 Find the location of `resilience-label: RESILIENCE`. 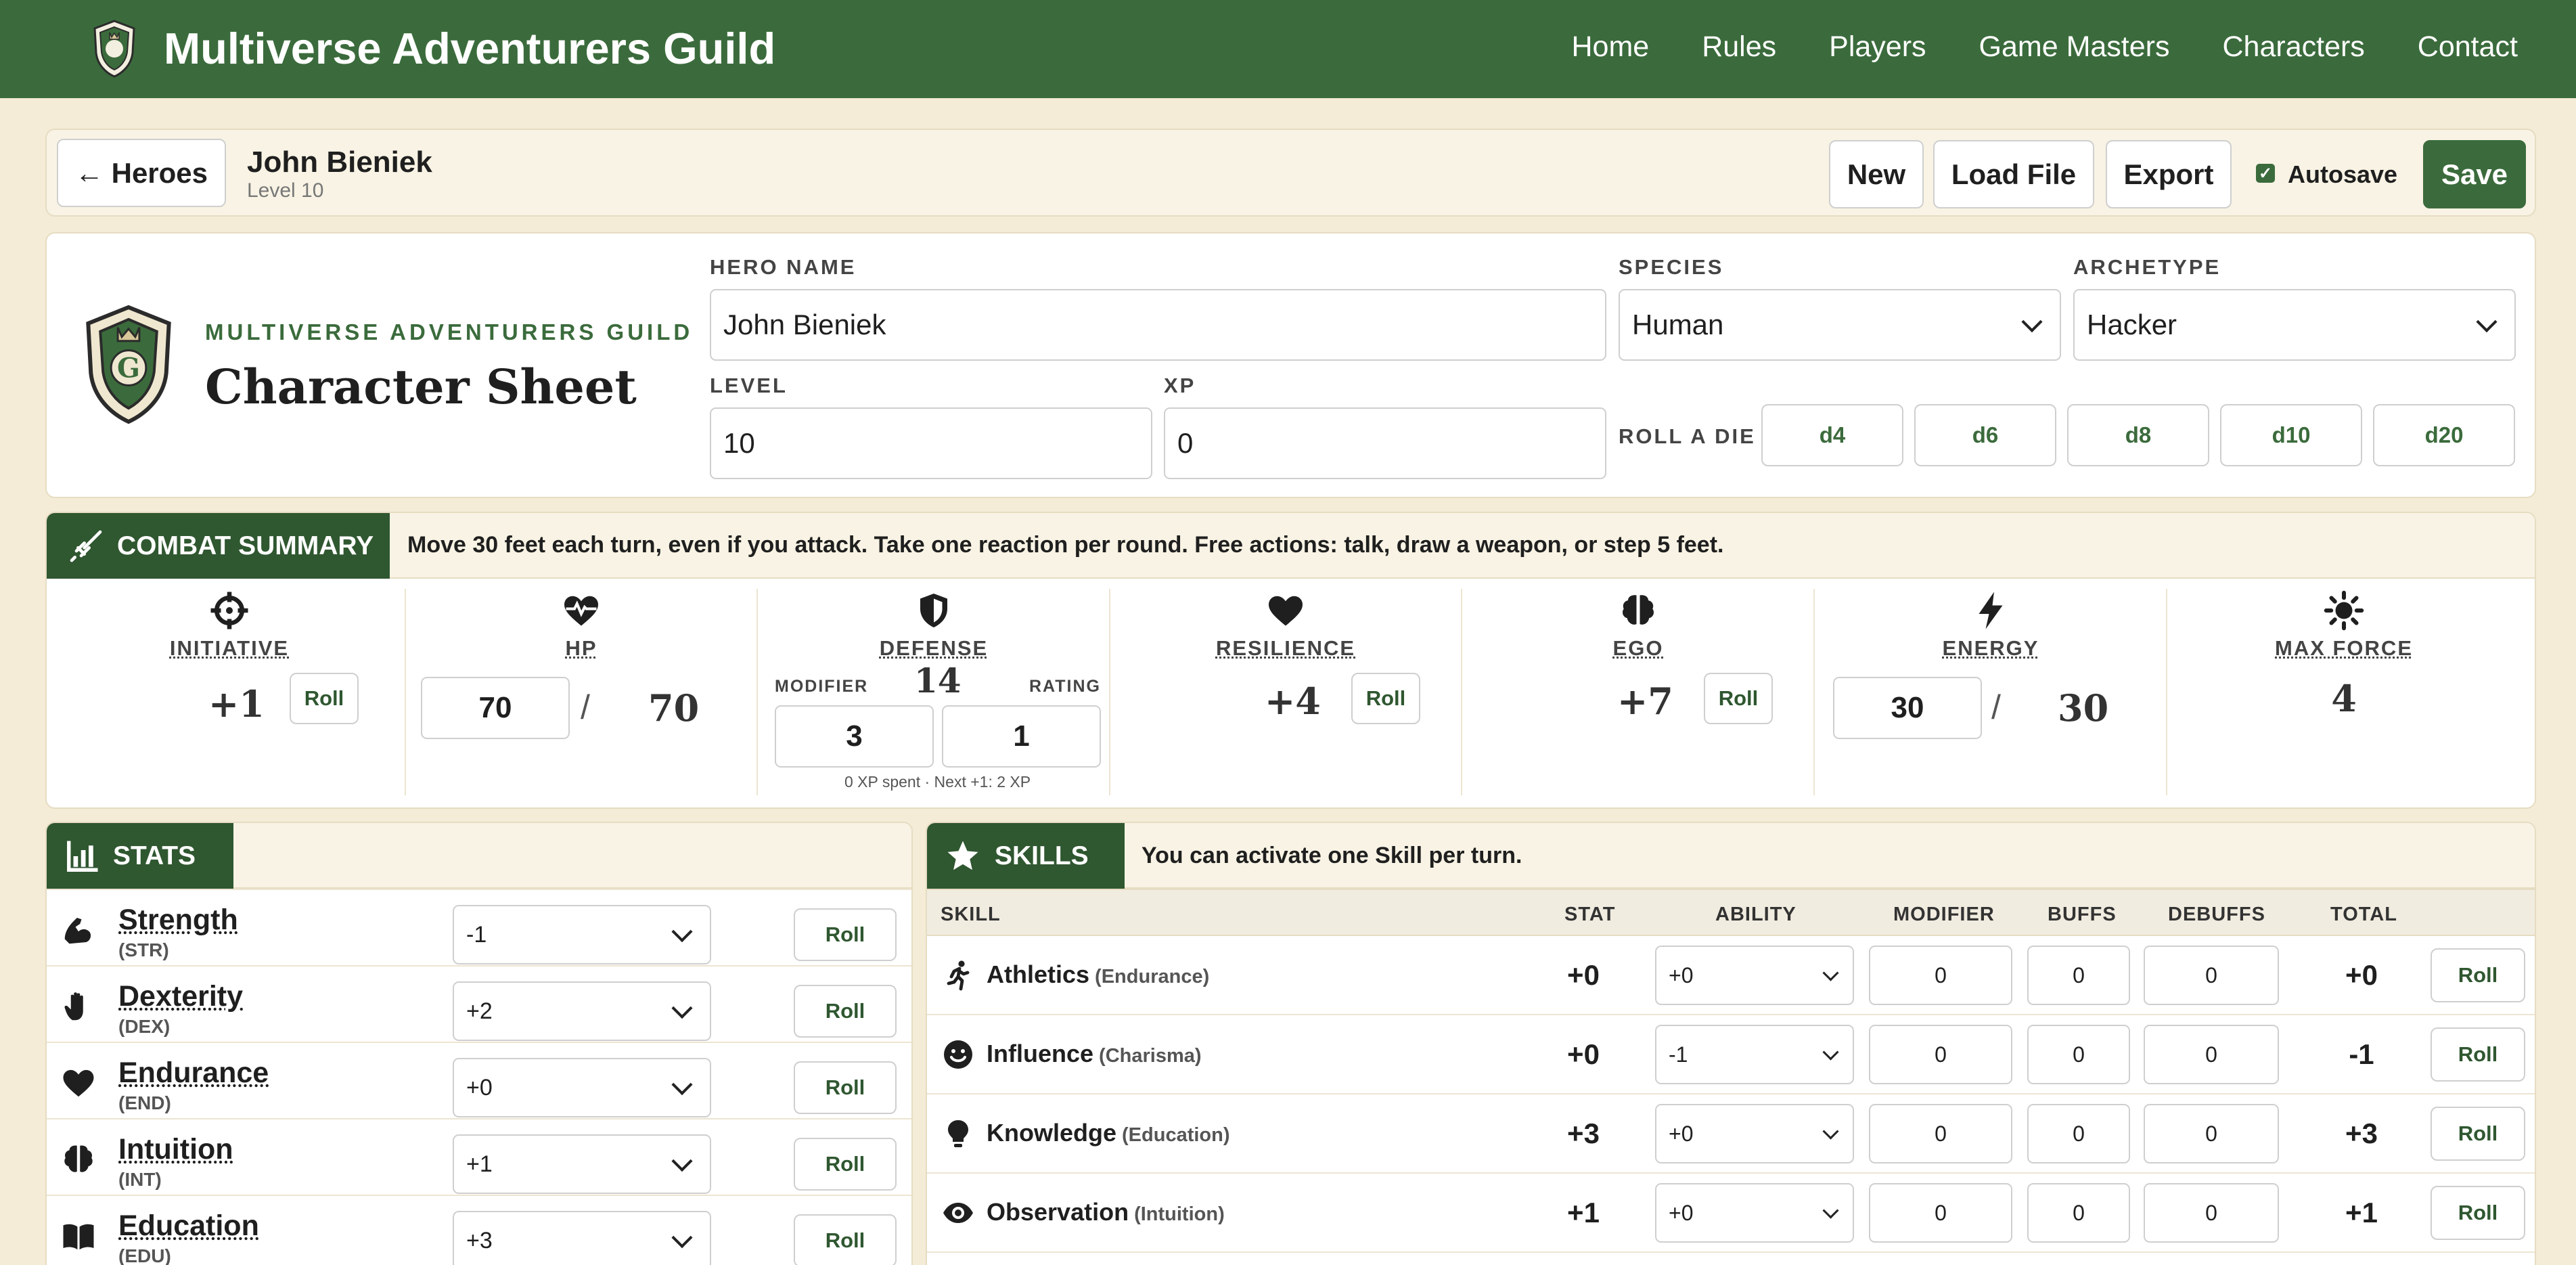

resilience-label: RESILIENCE is located at coordinates (1285, 648).